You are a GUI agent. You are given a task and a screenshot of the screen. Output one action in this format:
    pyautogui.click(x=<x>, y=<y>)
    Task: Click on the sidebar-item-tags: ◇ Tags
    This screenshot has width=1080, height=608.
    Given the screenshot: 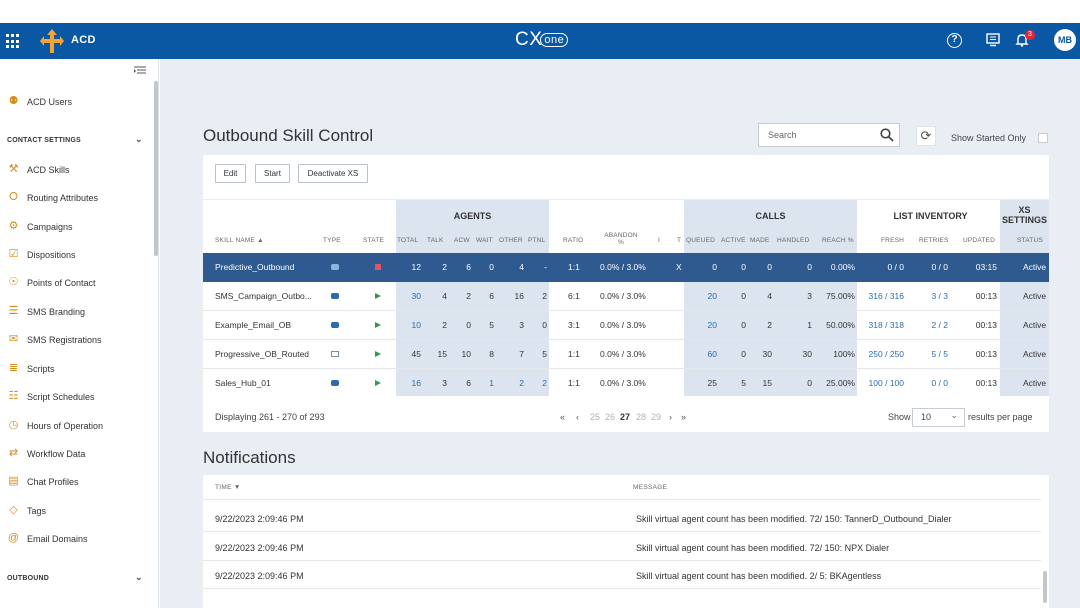 What is the action you would take?
    pyautogui.click(x=76, y=511)
    